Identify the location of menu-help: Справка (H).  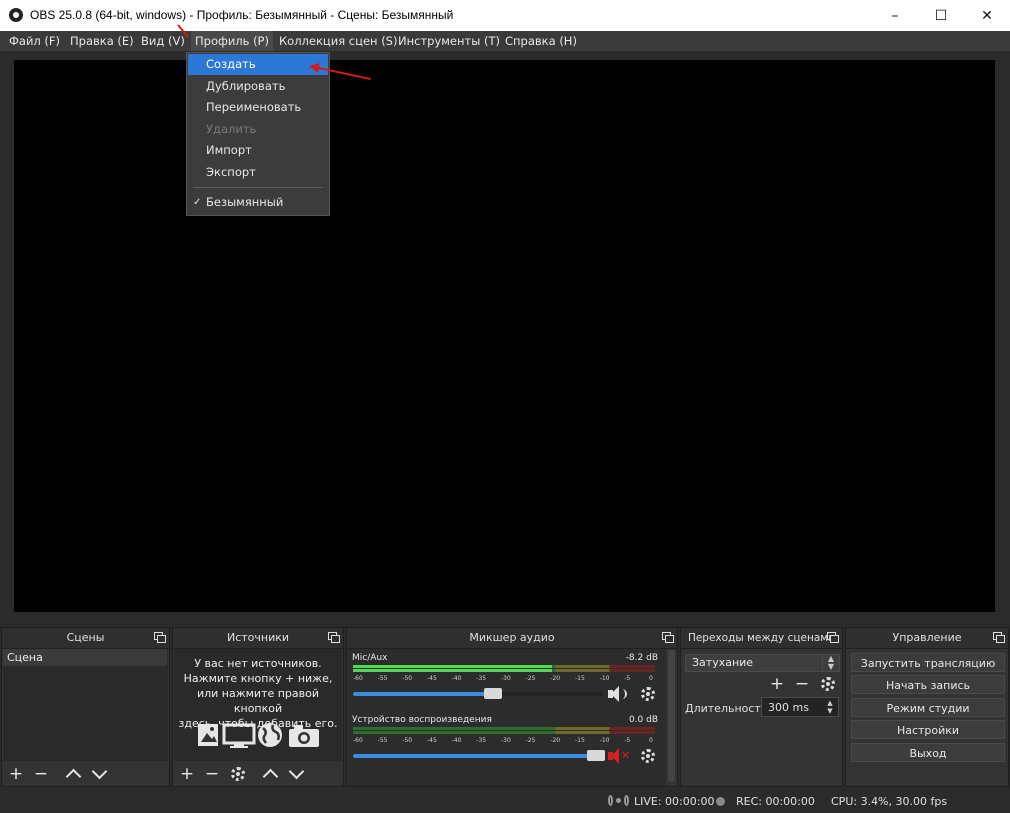
(541, 41).